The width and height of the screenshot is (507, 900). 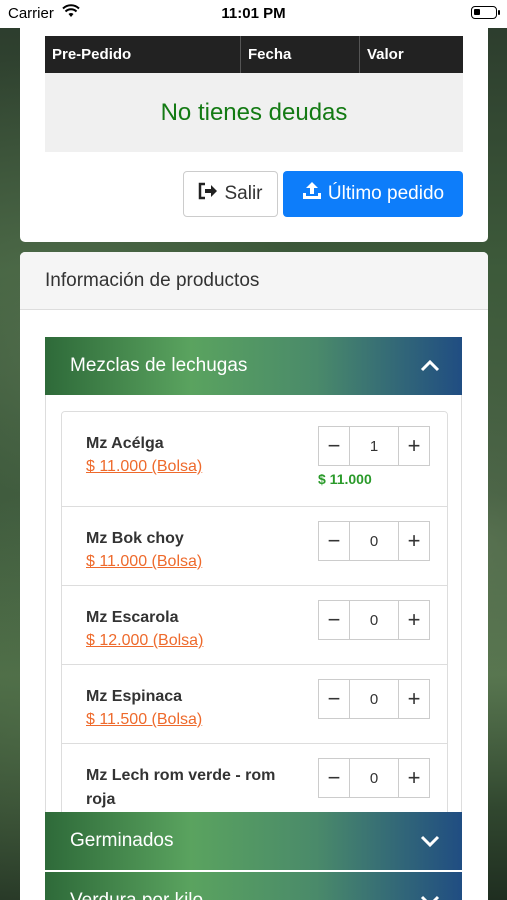 What do you see at coordinates (135, 538) in the screenshot?
I see `product-name: Mz Bok choy` at bounding box center [135, 538].